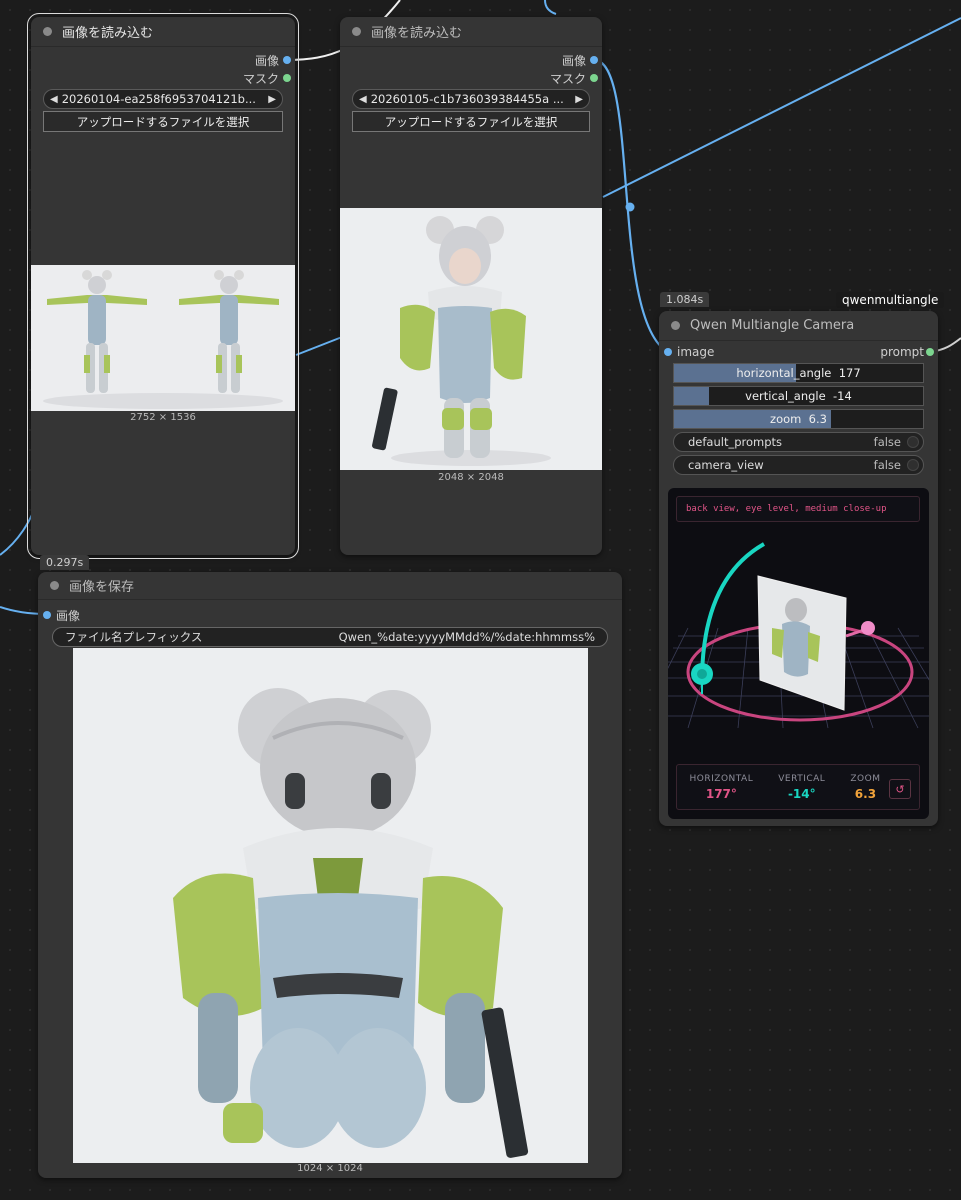 This screenshot has height=1200, width=961. What do you see at coordinates (685, 299) in the screenshot?
I see `execution-time-badge: 1.084s` at bounding box center [685, 299].